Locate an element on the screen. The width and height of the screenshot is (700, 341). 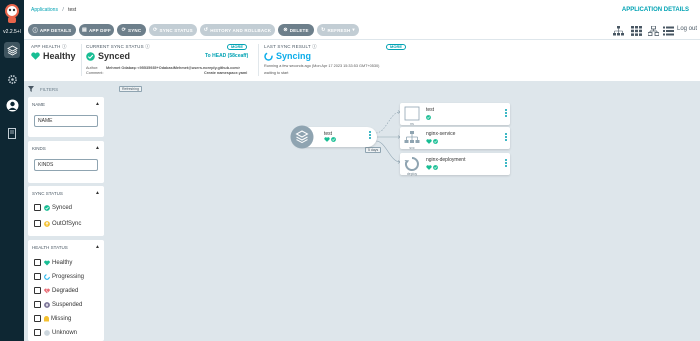
app-stack-icon is located at coordinates (302, 137).